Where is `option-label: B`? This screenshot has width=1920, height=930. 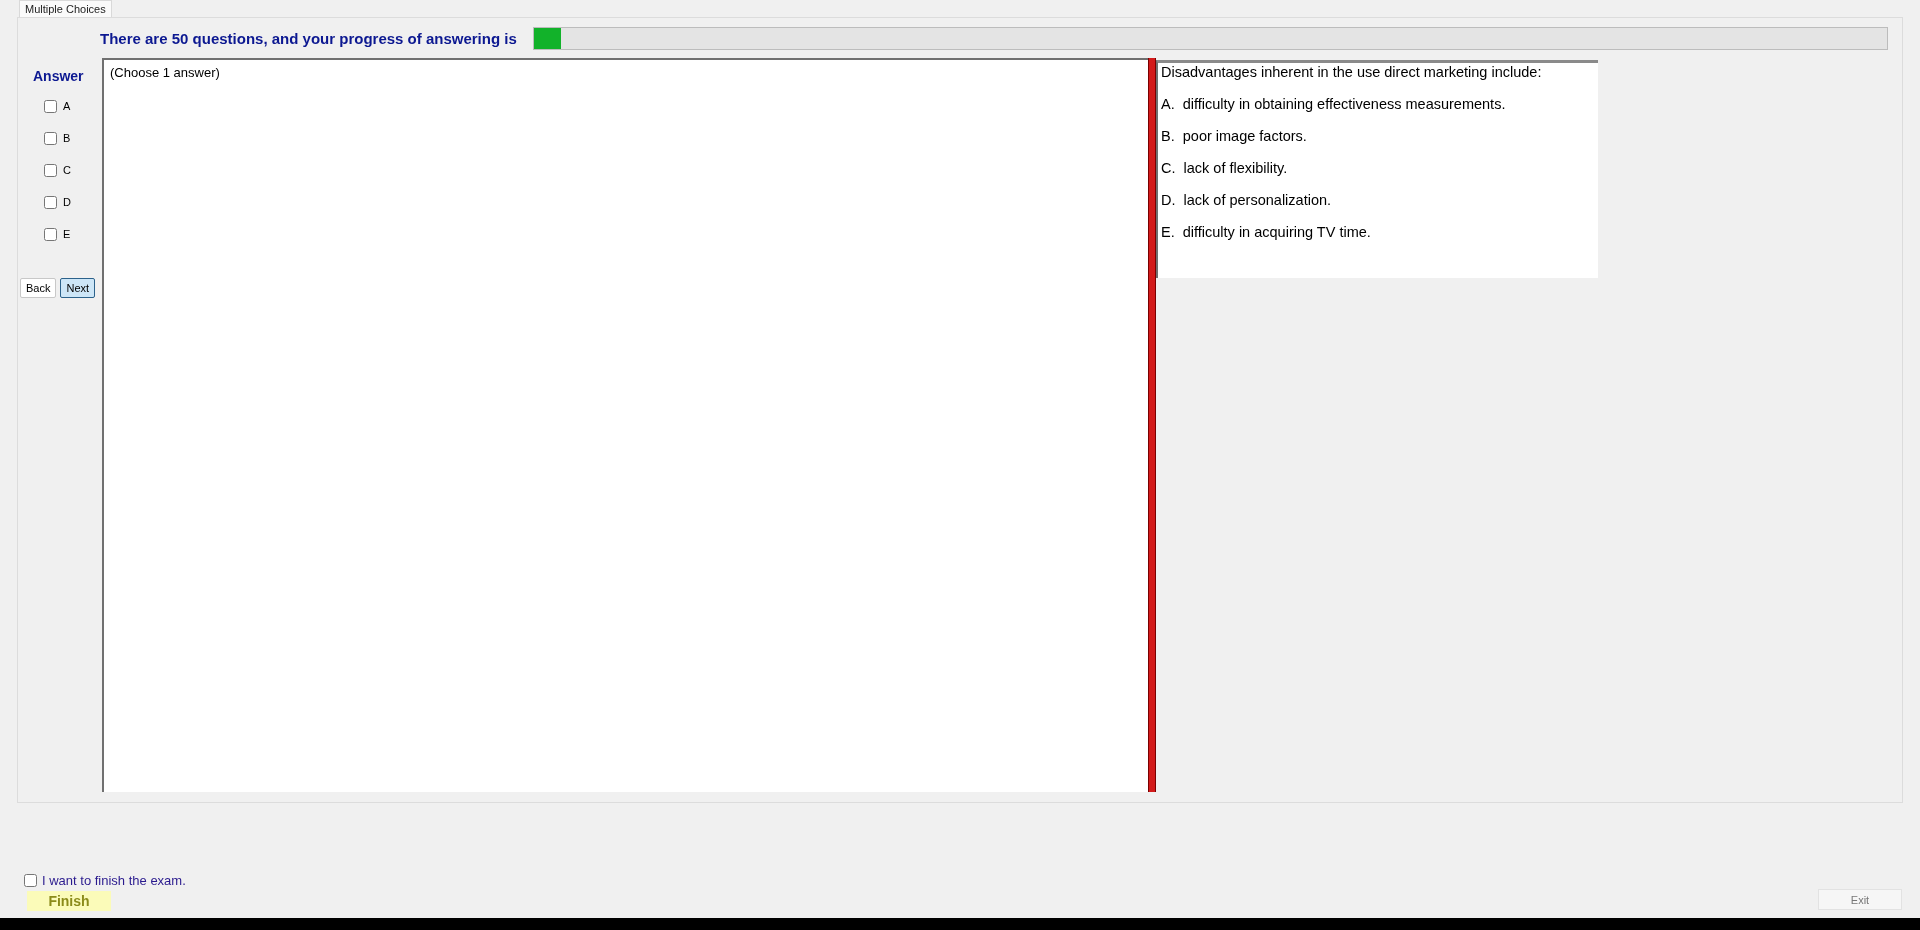 option-label: B is located at coordinates (67, 138).